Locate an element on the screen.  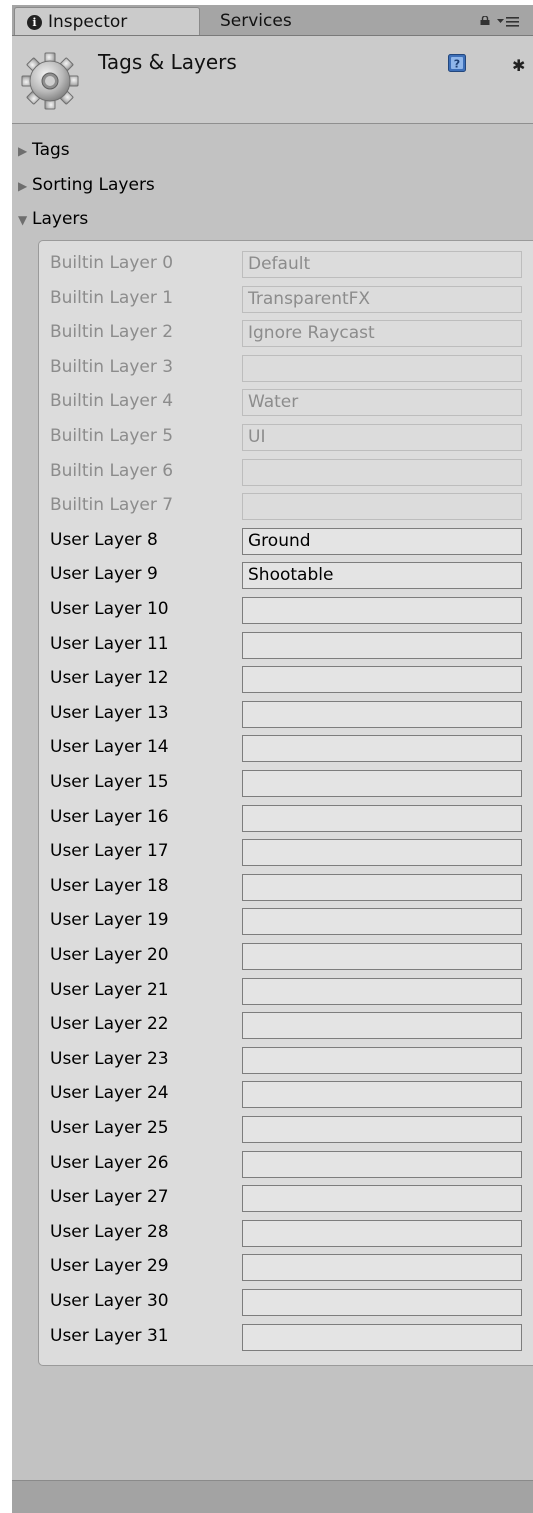
layer-label: User Layer 14 is located at coordinates (109, 747).